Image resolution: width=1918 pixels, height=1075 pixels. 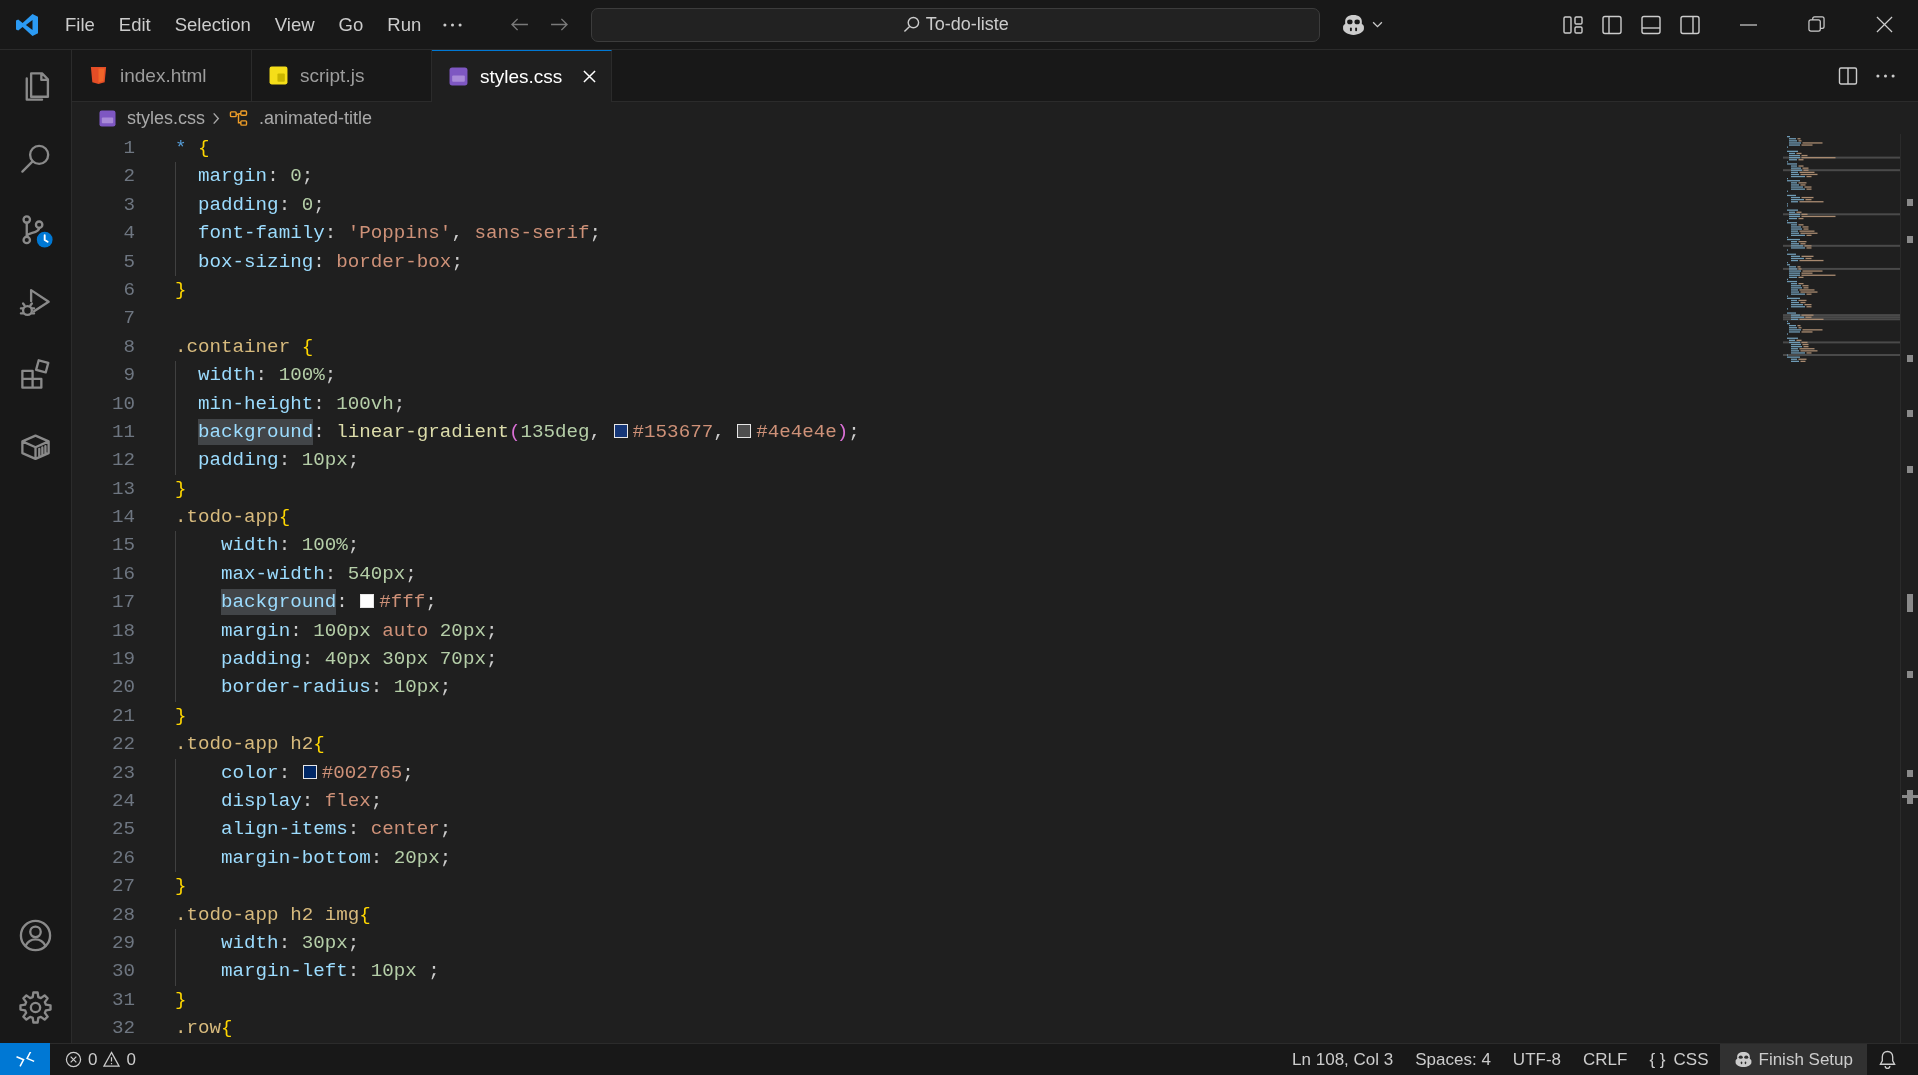 What do you see at coordinates (123, 602) in the screenshot?
I see `line-number: 17` at bounding box center [123, 602].